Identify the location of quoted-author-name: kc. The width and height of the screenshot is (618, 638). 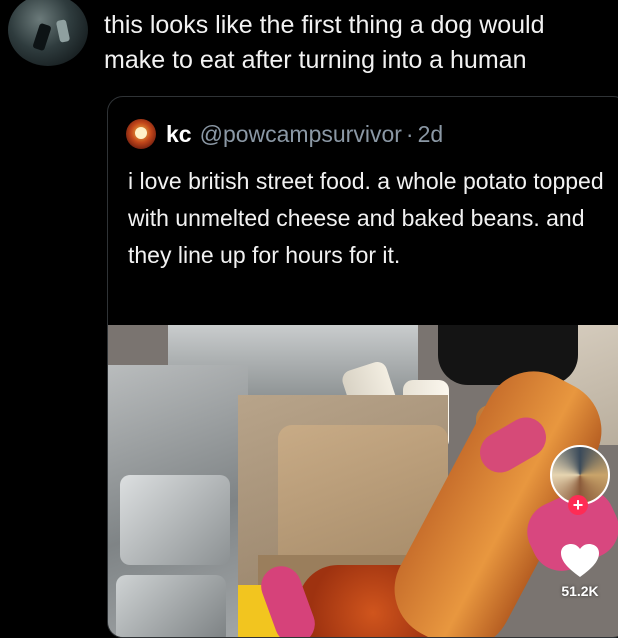
(179, 134).